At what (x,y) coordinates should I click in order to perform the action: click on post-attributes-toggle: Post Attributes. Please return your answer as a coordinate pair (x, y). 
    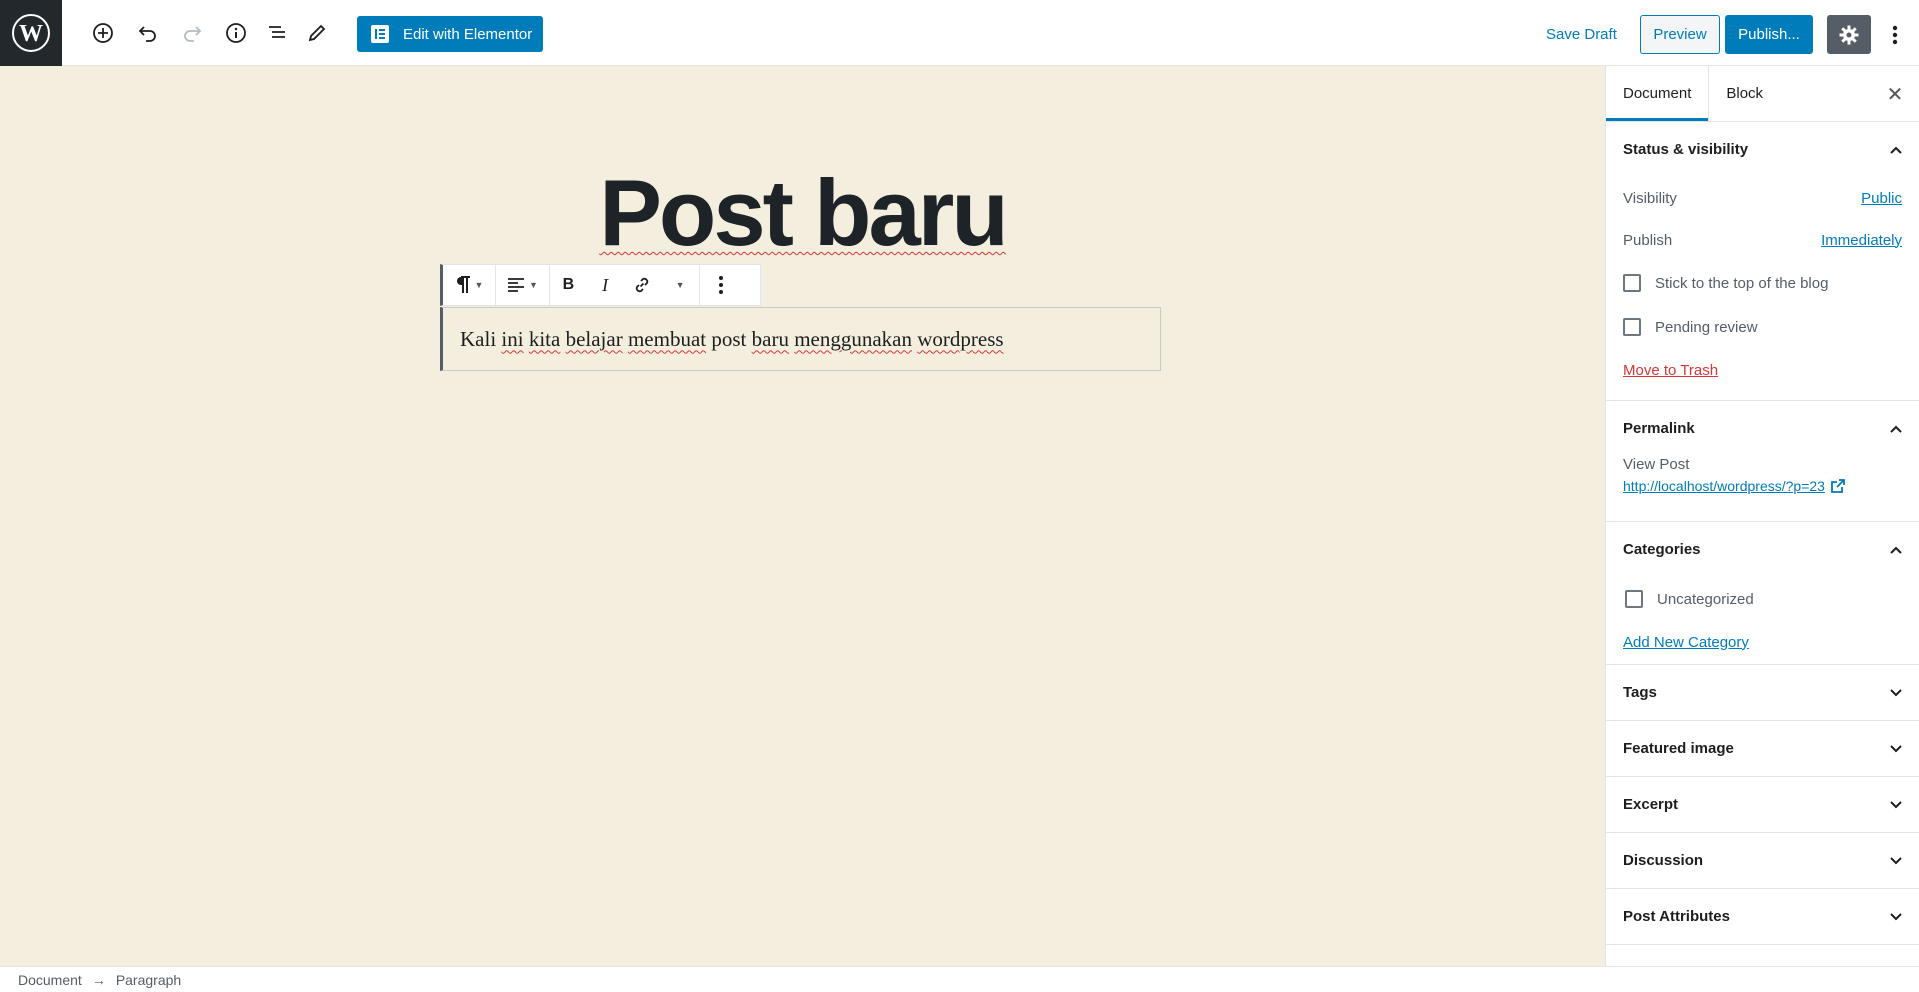
    Looking at the image, I should click on (1762, 916).